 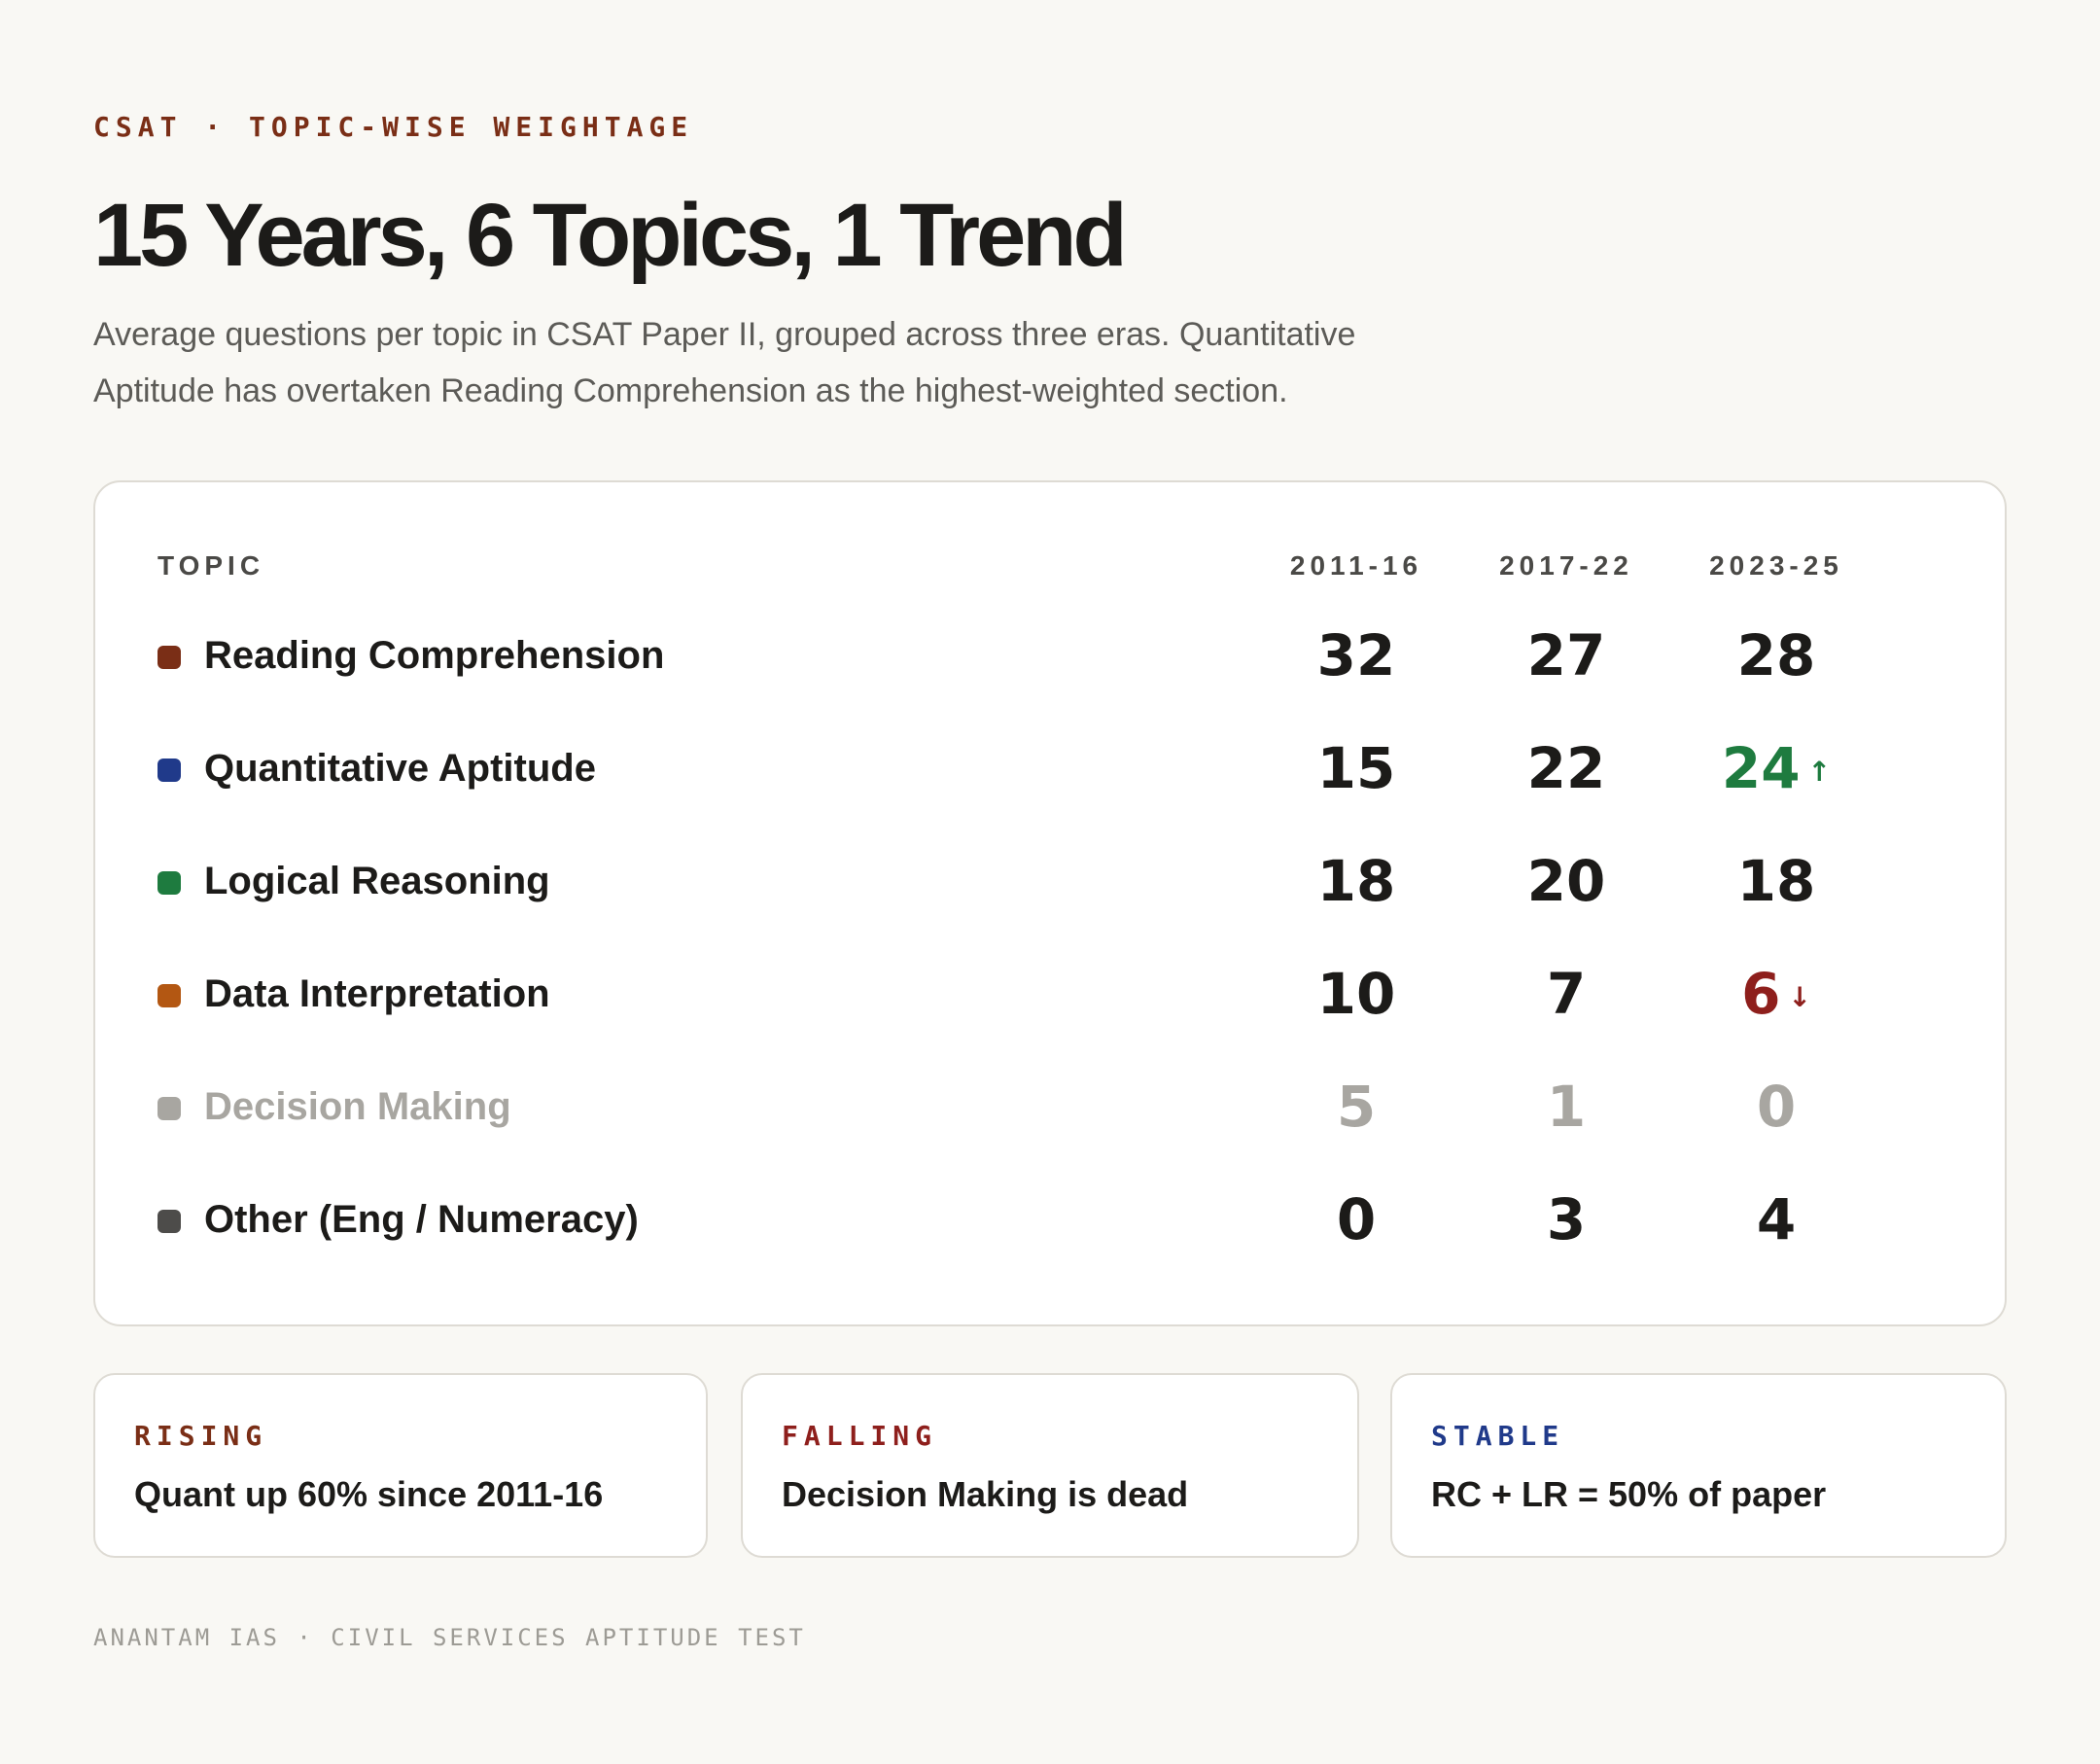 I want to click on value-number: 3, so click(x=1566, y=1219).